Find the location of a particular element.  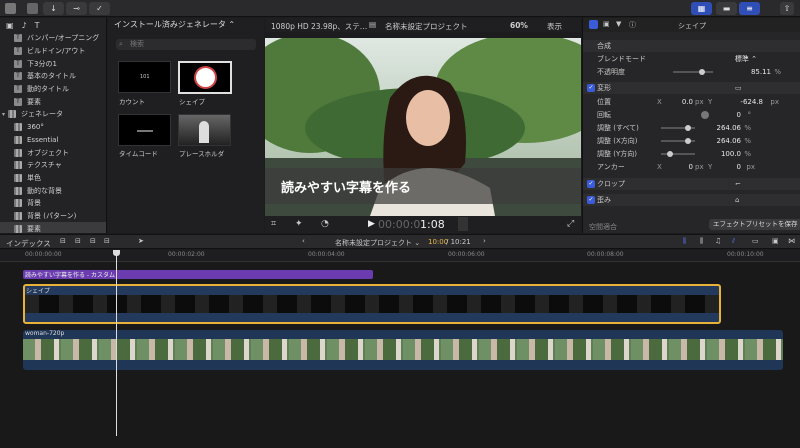

scale-all-slider is located at coordinates (678, 128).